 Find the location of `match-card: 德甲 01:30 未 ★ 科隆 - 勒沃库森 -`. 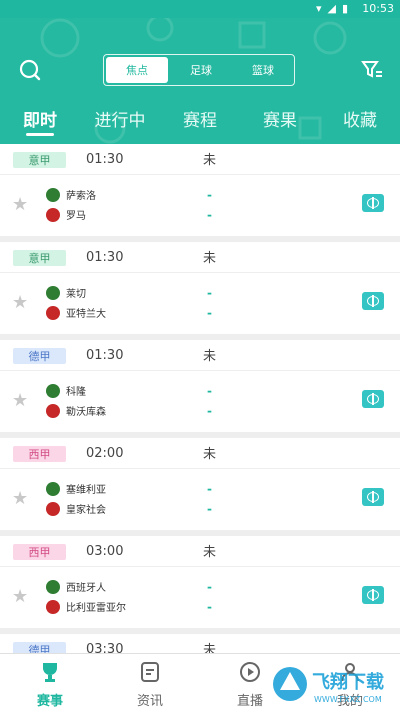

match-card: 德甲 01:30 未 ★ 科隆 - 勒沃库森 - is located at coordinates (200, 386).